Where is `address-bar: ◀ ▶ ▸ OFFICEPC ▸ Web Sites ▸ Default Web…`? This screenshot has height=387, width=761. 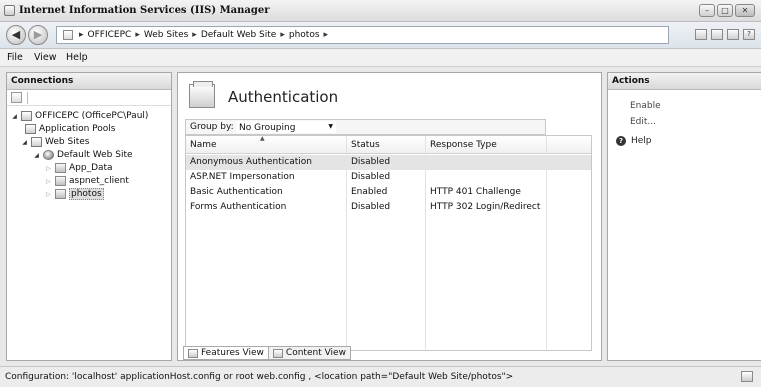 address-bar: ◀ ▶ ▸ OFFICEPC ▸ Web Sites ▸ Default Web… is located at coordinates (380, 35).